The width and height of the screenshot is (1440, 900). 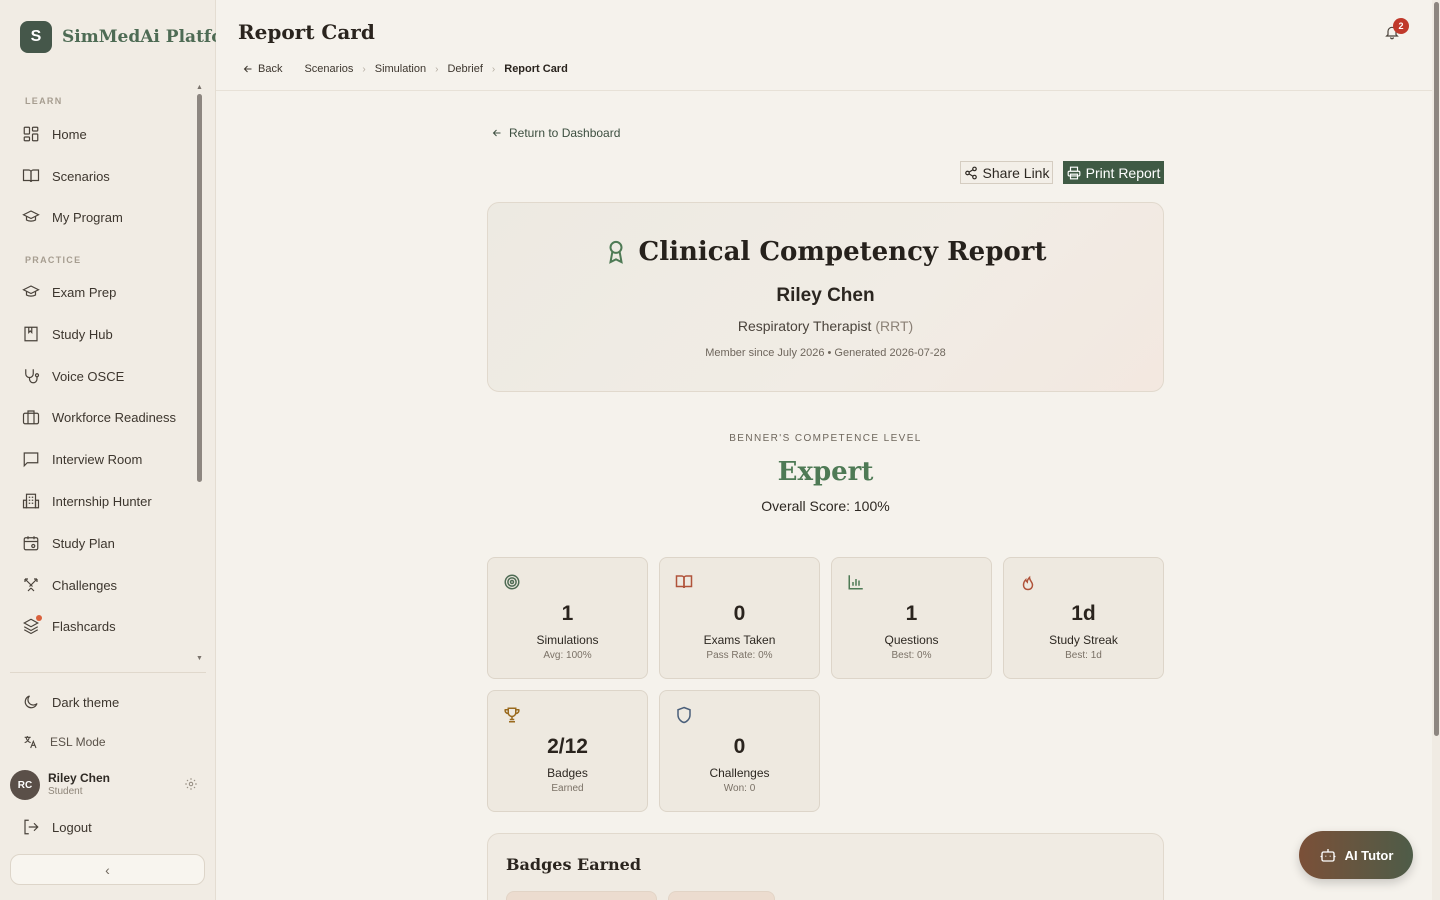 What do you see at coordinates (25, 785) in the screenshot?
I see `avatar: RC` at bounding box center [25, 785].